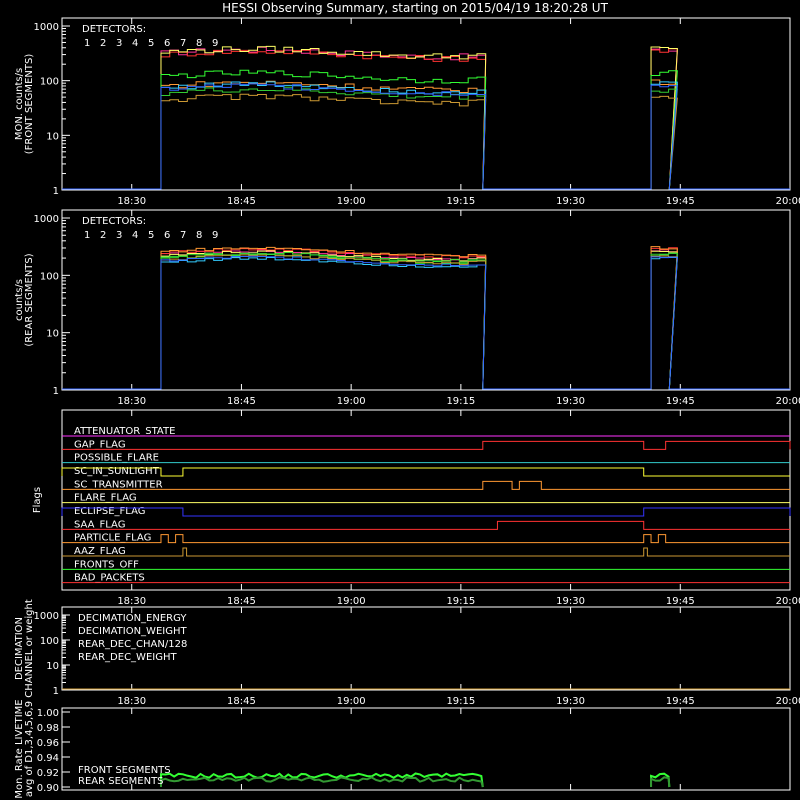 The width and height of the screenshot is (800, 800). What do you see at coordinates (49, 82) in the screenshot?
I see `y-tick-label-front: 100` at bounding box center [49, 82].